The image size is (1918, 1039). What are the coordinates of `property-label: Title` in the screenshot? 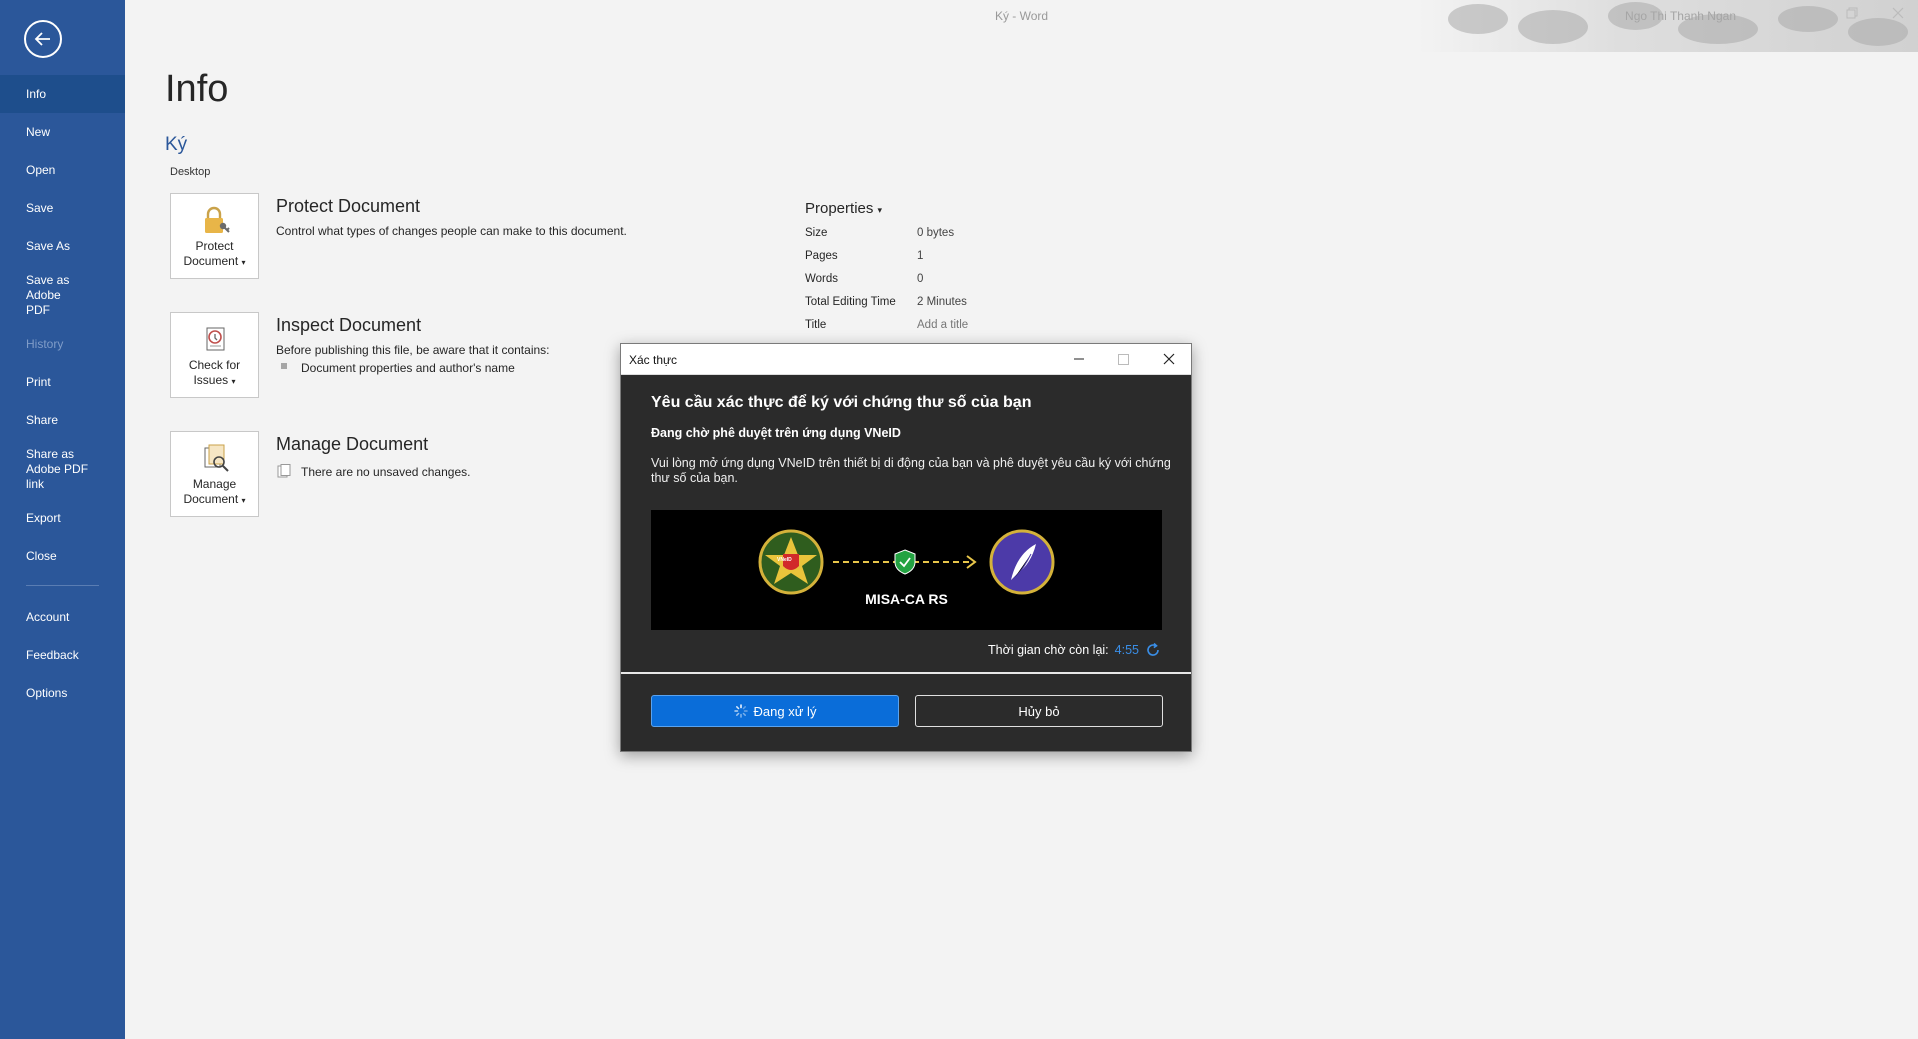 It's located at (816, 325).